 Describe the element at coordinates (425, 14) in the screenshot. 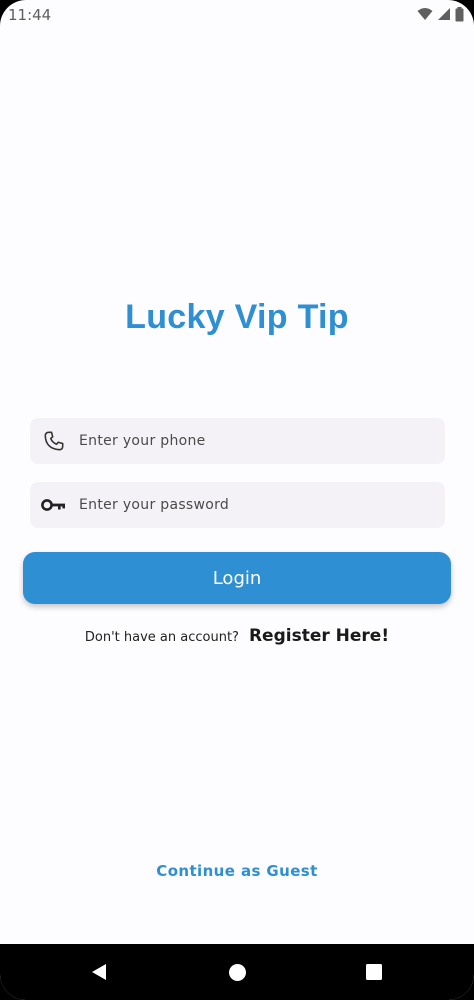

I see `wifi-icon` at that location.